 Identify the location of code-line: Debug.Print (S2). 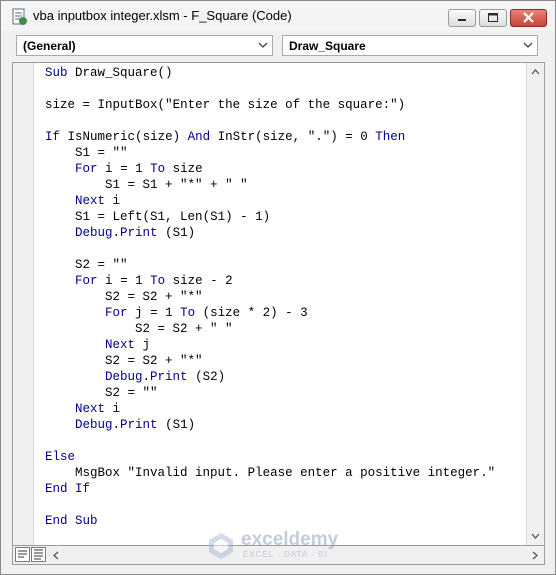
(270, 377).